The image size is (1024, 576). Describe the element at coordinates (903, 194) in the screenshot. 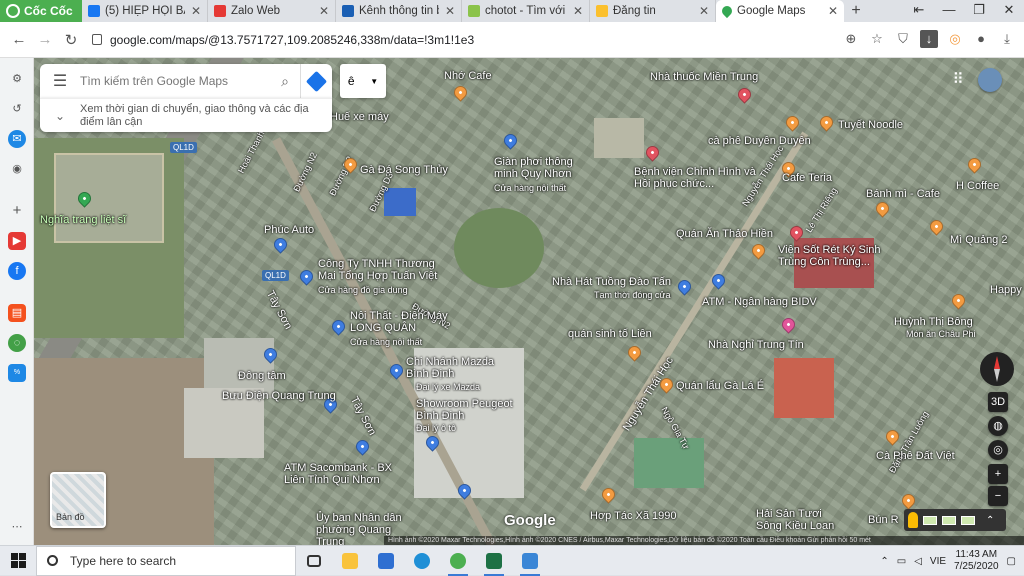

I see `place-label: Bánh mì - Cafe` at that location.